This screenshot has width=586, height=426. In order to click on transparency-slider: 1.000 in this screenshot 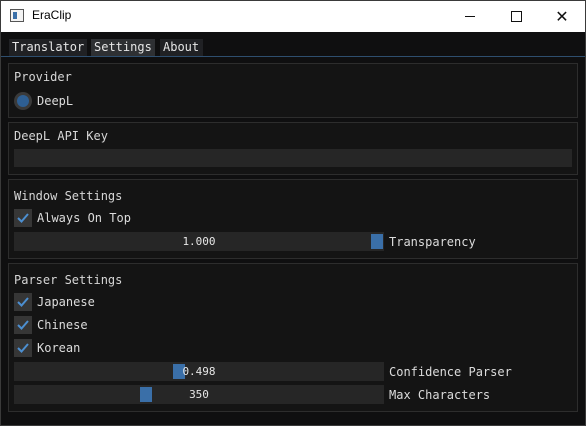, I will do `click(199, 241)`.